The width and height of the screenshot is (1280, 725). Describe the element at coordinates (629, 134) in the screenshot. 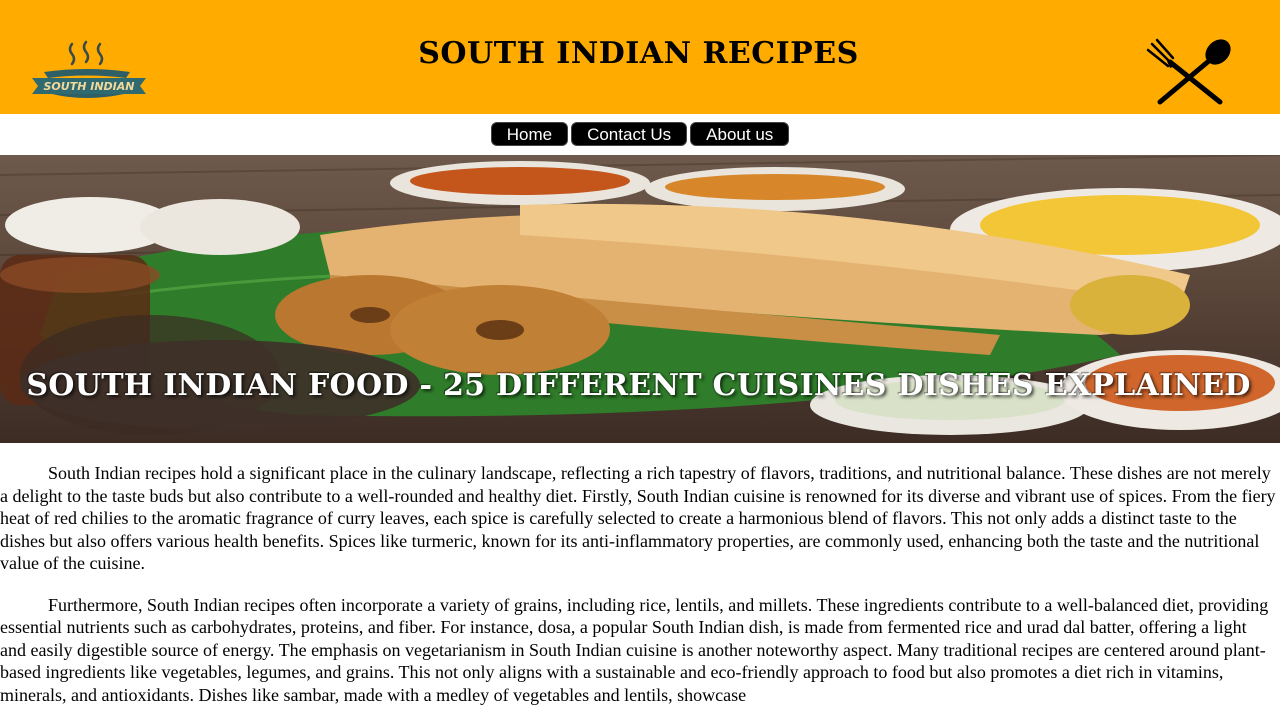

I see `nav-contact-button: Contact Us` at that location.